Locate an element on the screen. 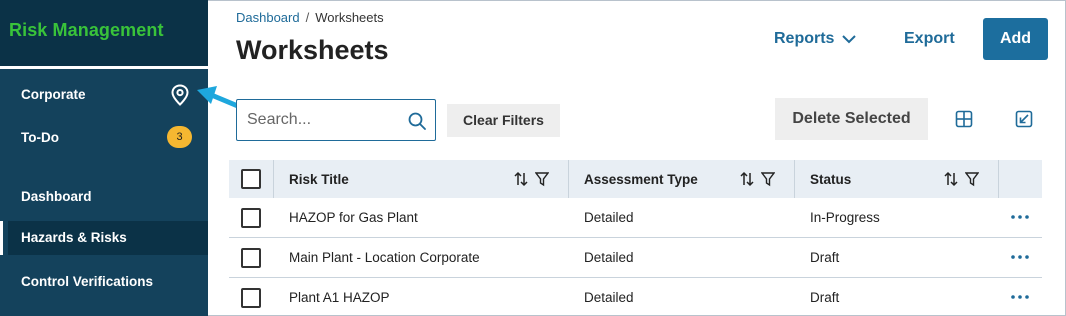 This screenshot has height=316, width=1066. breadcrumb-current: Worksheets is located at coordinates (349, 17).